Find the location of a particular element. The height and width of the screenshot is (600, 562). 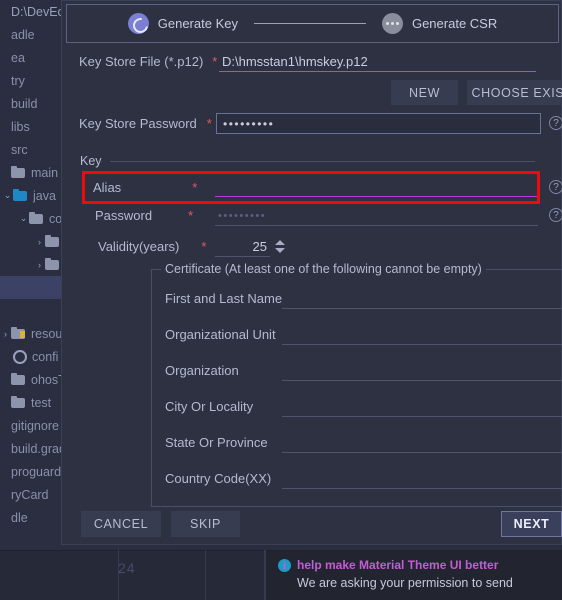

key-password-required: * is located at coordinates (191, 215).